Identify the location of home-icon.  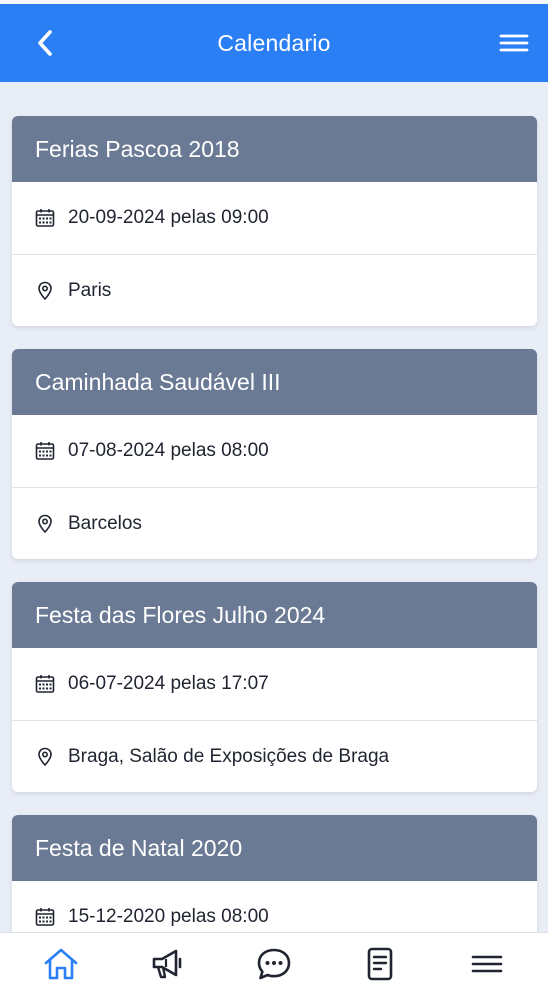
(61, 963).